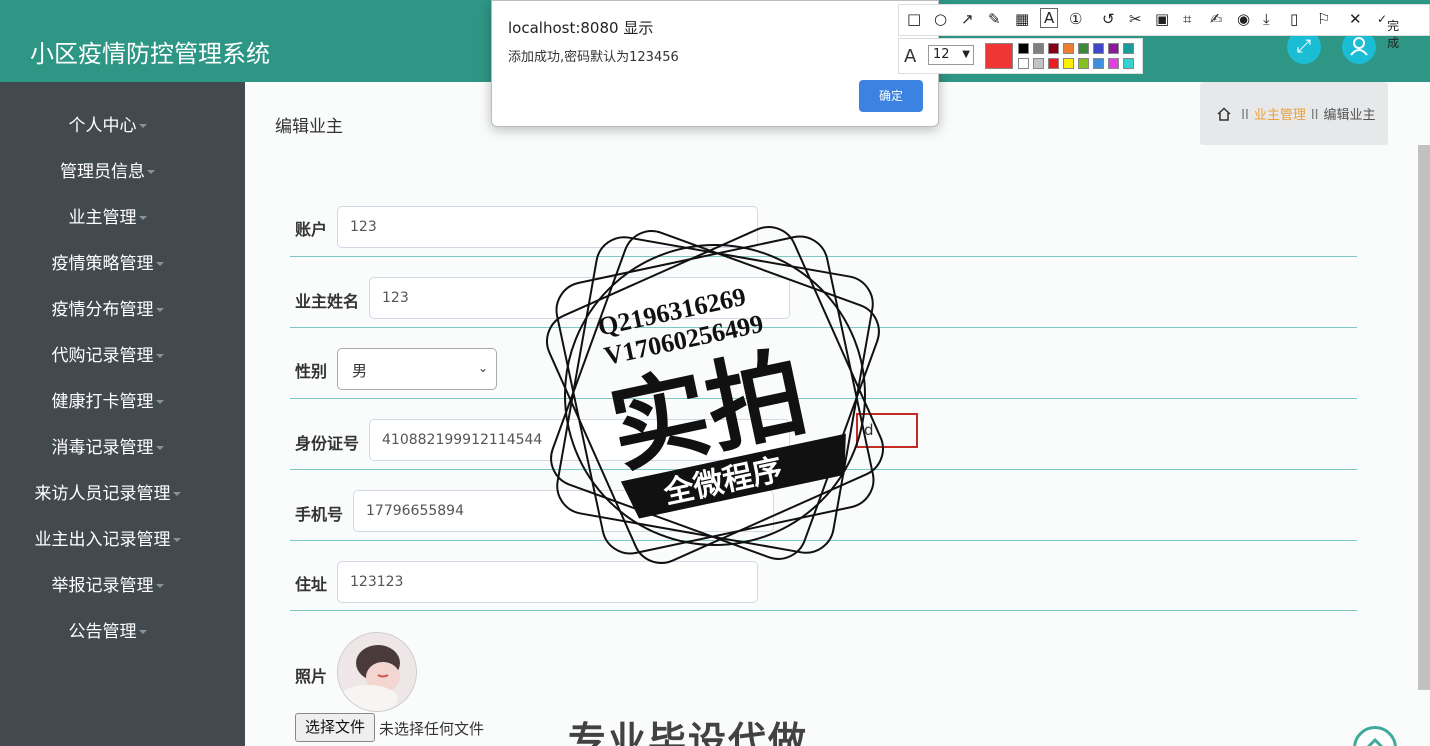 The width and height of the screenshot is (1430, 746). I want to click on app-title: 小区疫情防控管理系统, so click(150, 54).